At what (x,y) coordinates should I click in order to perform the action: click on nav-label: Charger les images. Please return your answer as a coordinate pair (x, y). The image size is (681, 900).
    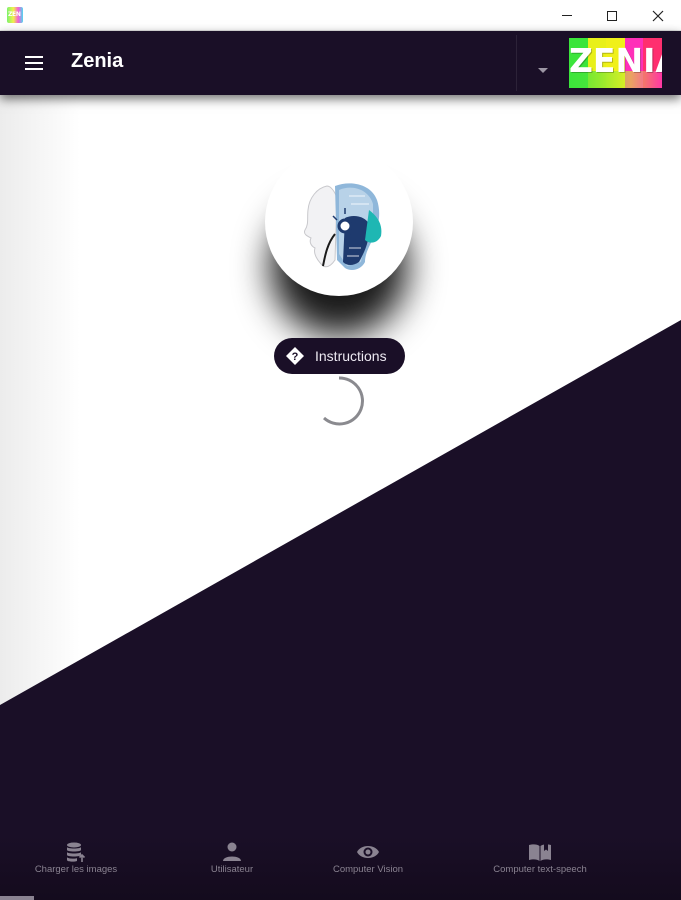
    Looking at the image, I should click on (76, 869).